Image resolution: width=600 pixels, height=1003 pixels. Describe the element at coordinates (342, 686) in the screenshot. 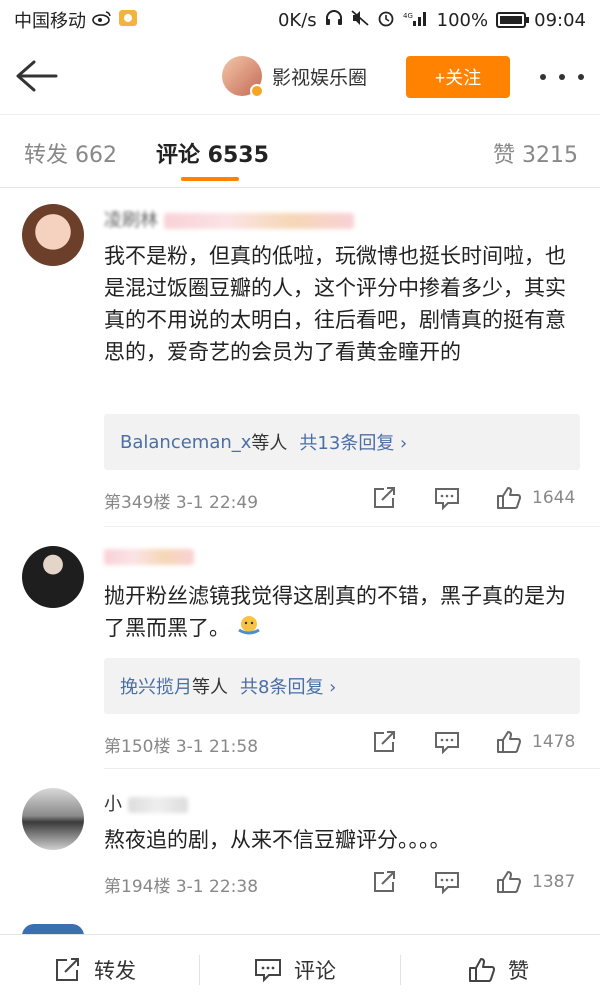

I see `reply-preview: 挽兴揽月 等人 共8条回复 ›` at that location.